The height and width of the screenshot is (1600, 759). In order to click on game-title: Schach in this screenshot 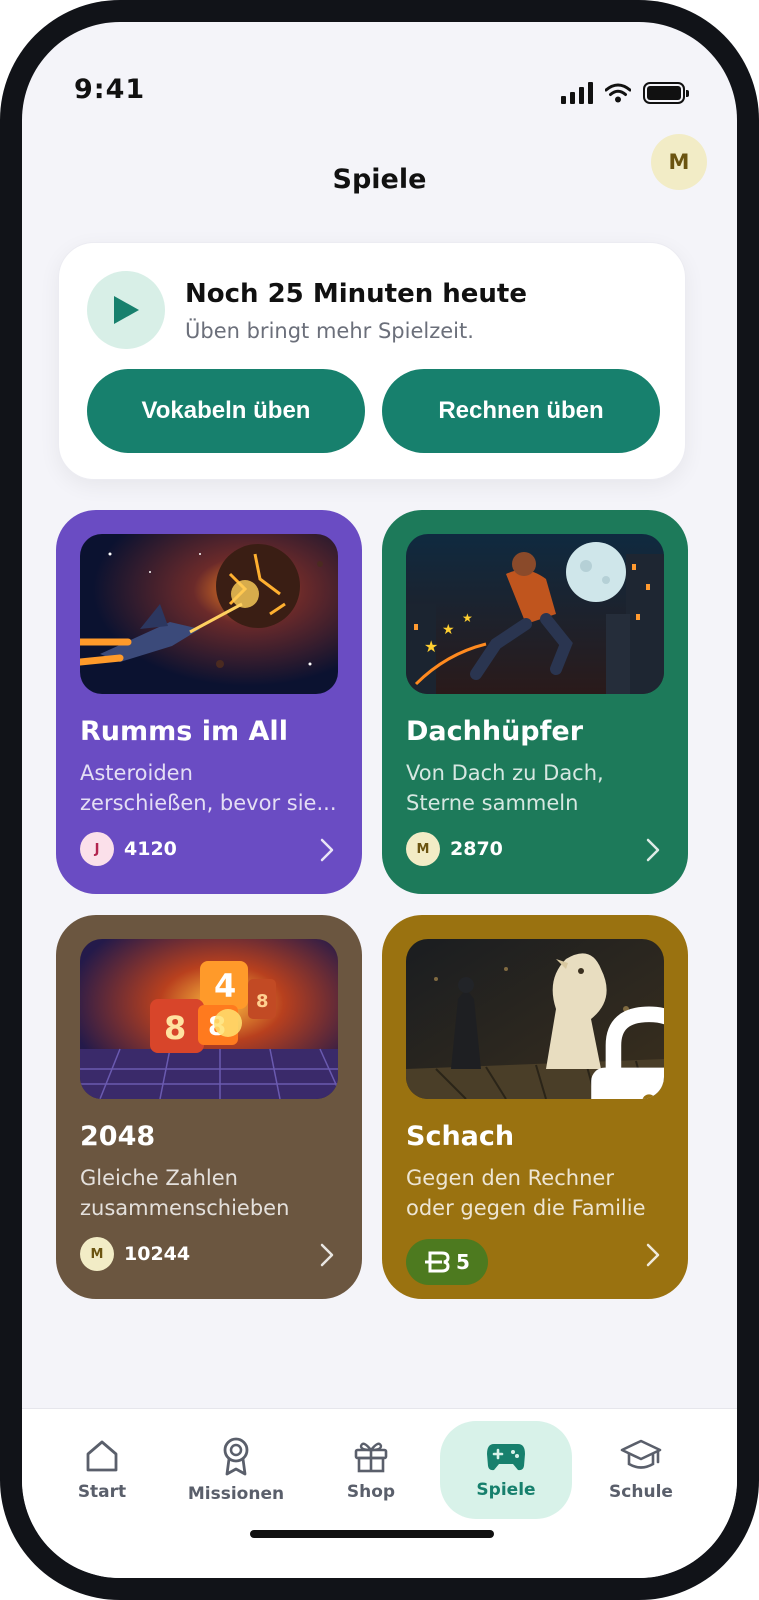, I will do `click(460, 1136)`.